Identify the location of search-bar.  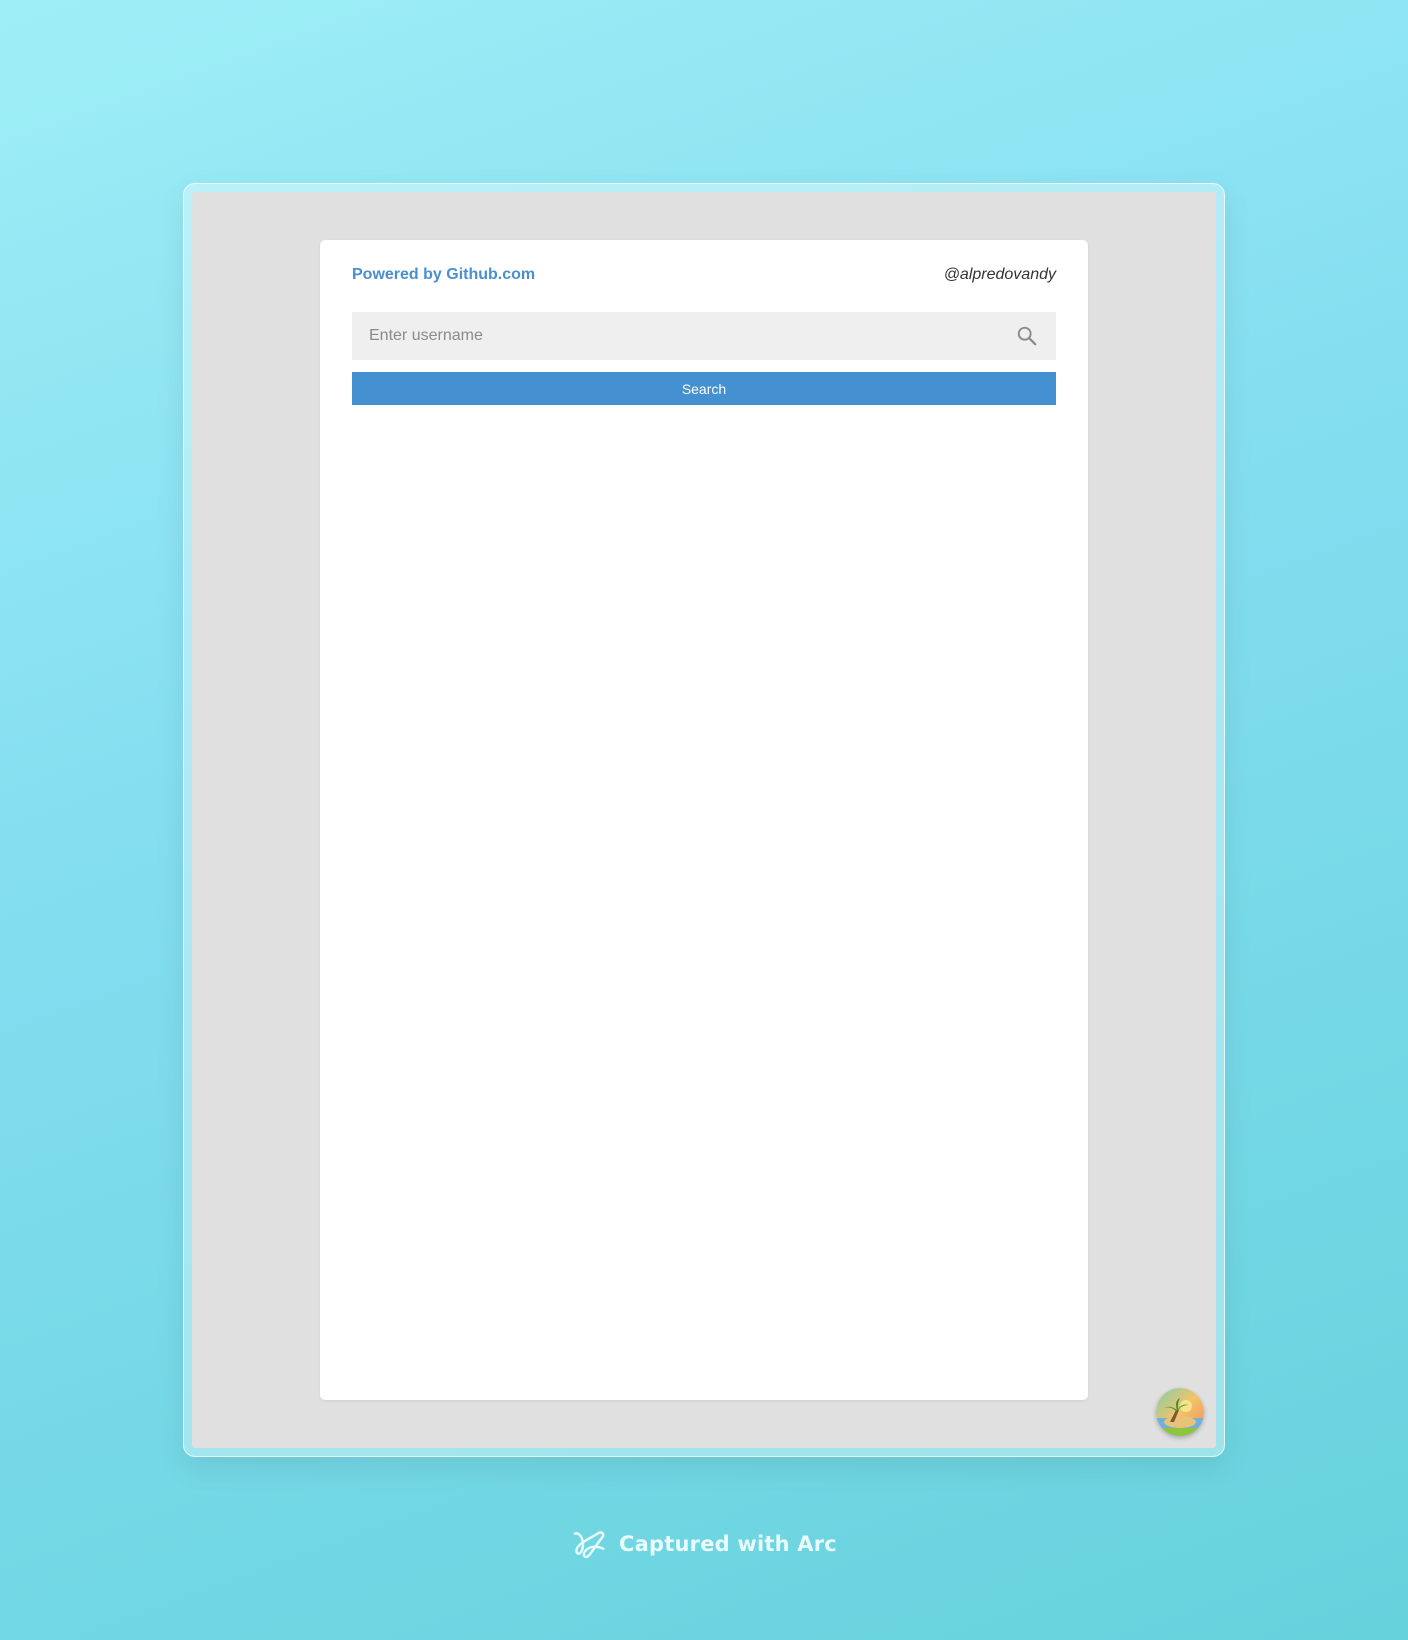
(704, 336).